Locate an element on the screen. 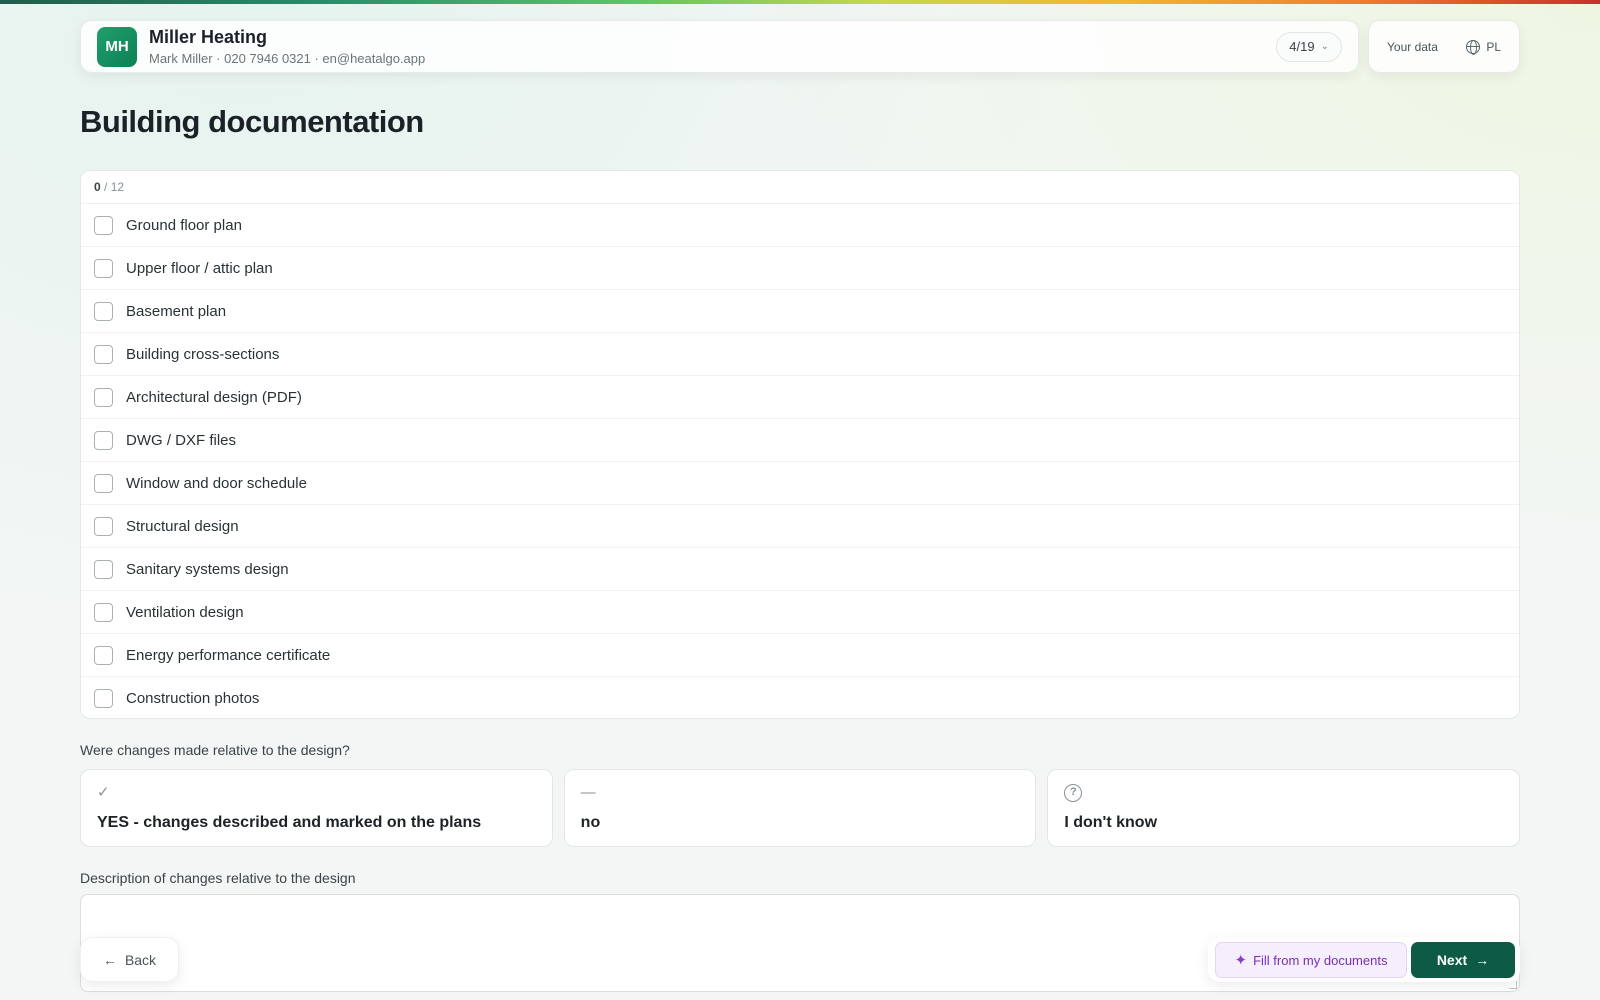 The image size is (1600, 1000). checklist-item: DWG / DXF files is located at coordinates (800, 440).